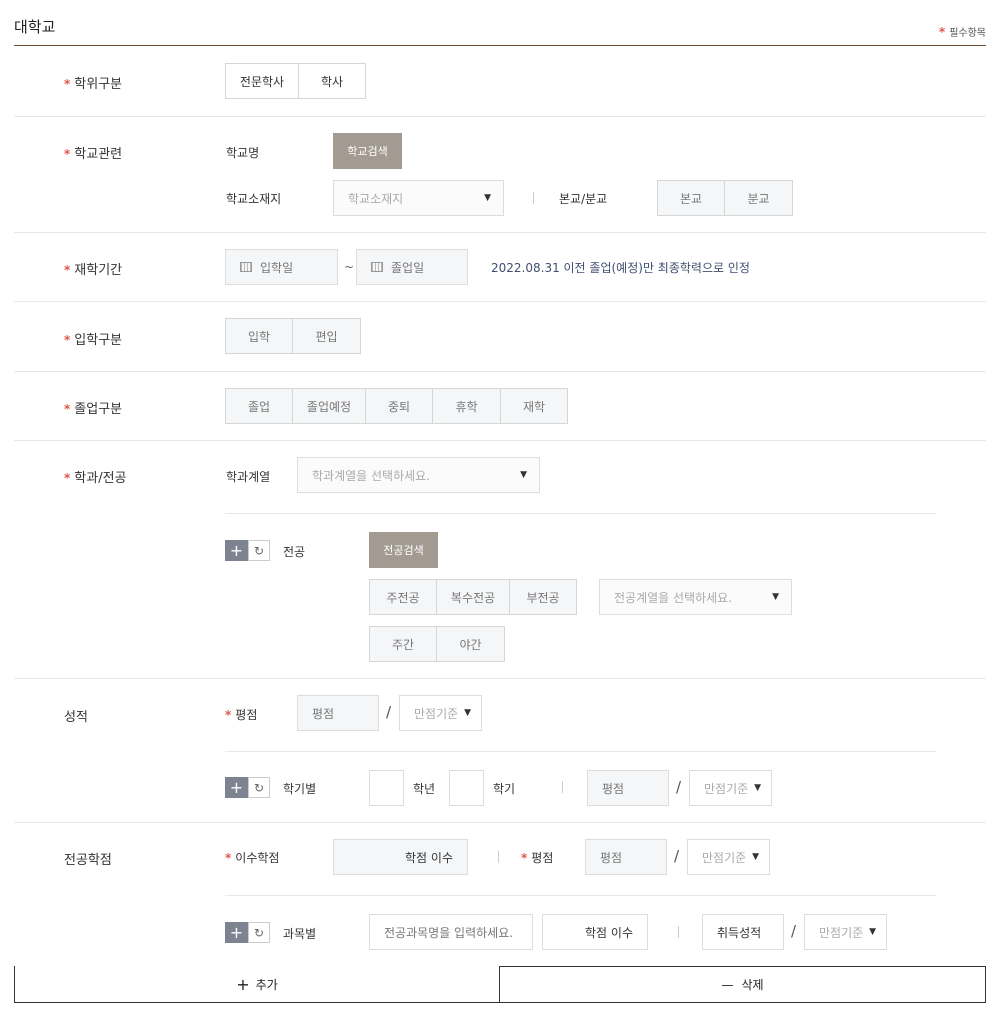 The height and width of the screenshot is (1016, 998). What do you see at coordinates (500, 45) in the screenshot?
I see `header-divider` at bounding box center [500, 45].